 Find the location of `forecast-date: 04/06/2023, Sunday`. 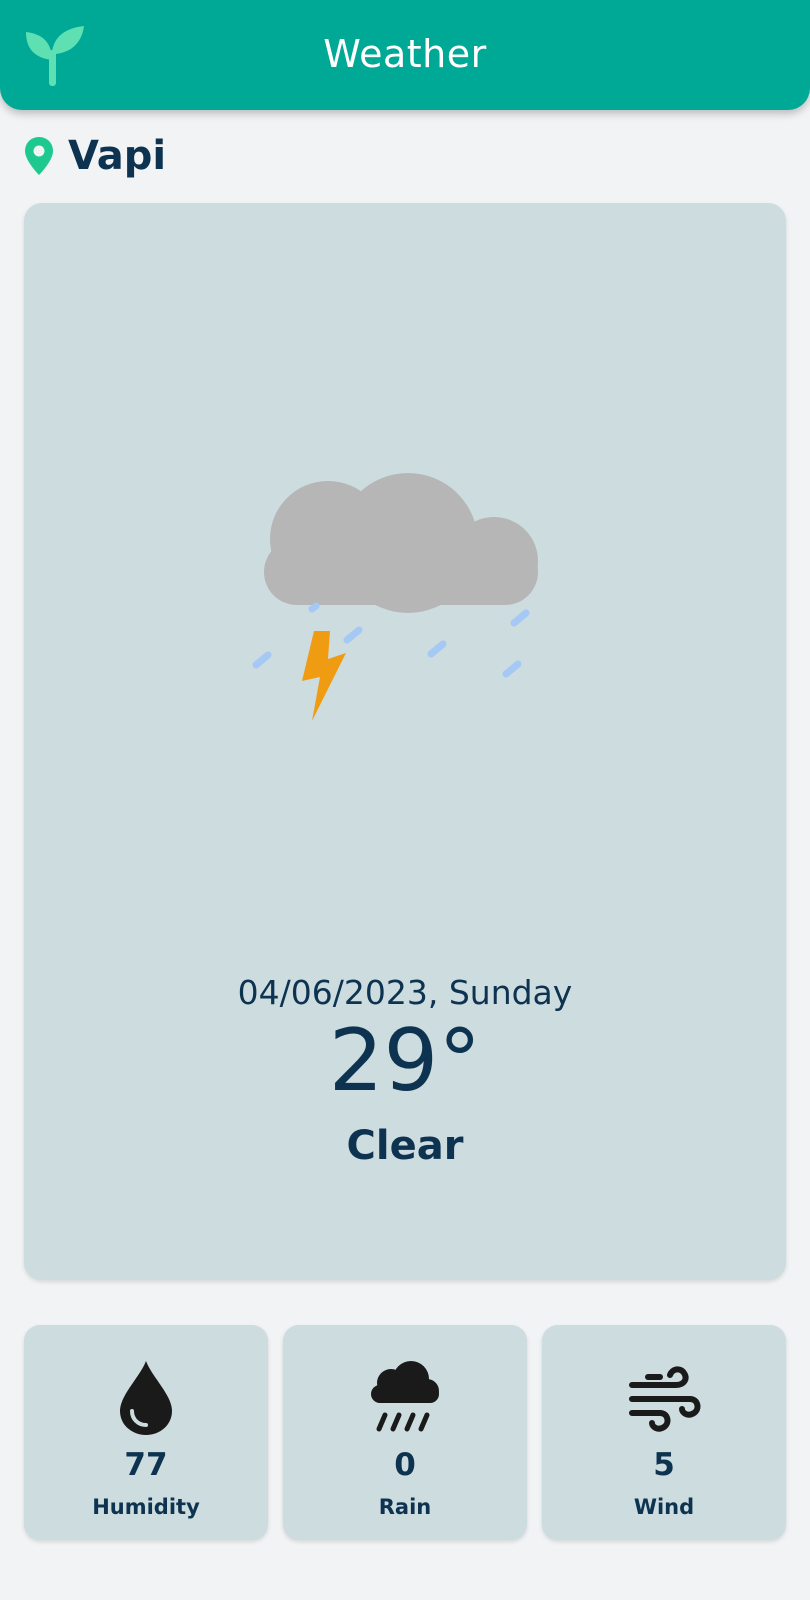

forecast-date: 04/06/2023, Sunday is located at coordinates (405, 992).